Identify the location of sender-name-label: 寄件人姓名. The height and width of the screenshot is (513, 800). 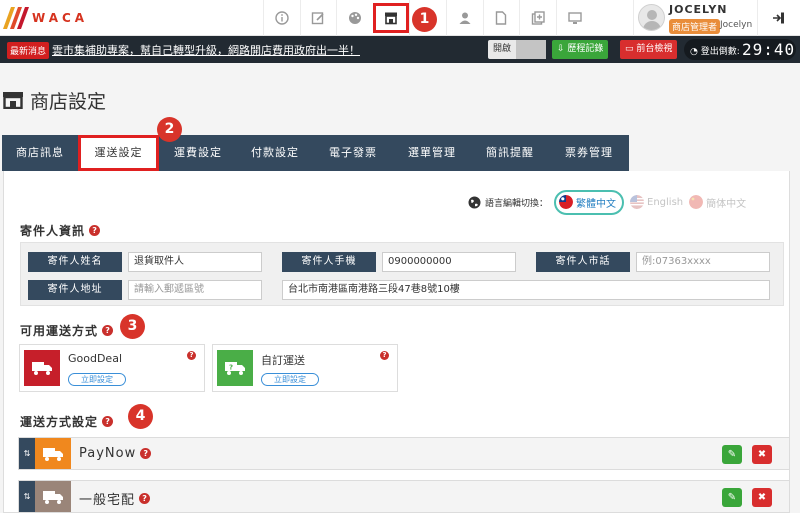
(75, 262).